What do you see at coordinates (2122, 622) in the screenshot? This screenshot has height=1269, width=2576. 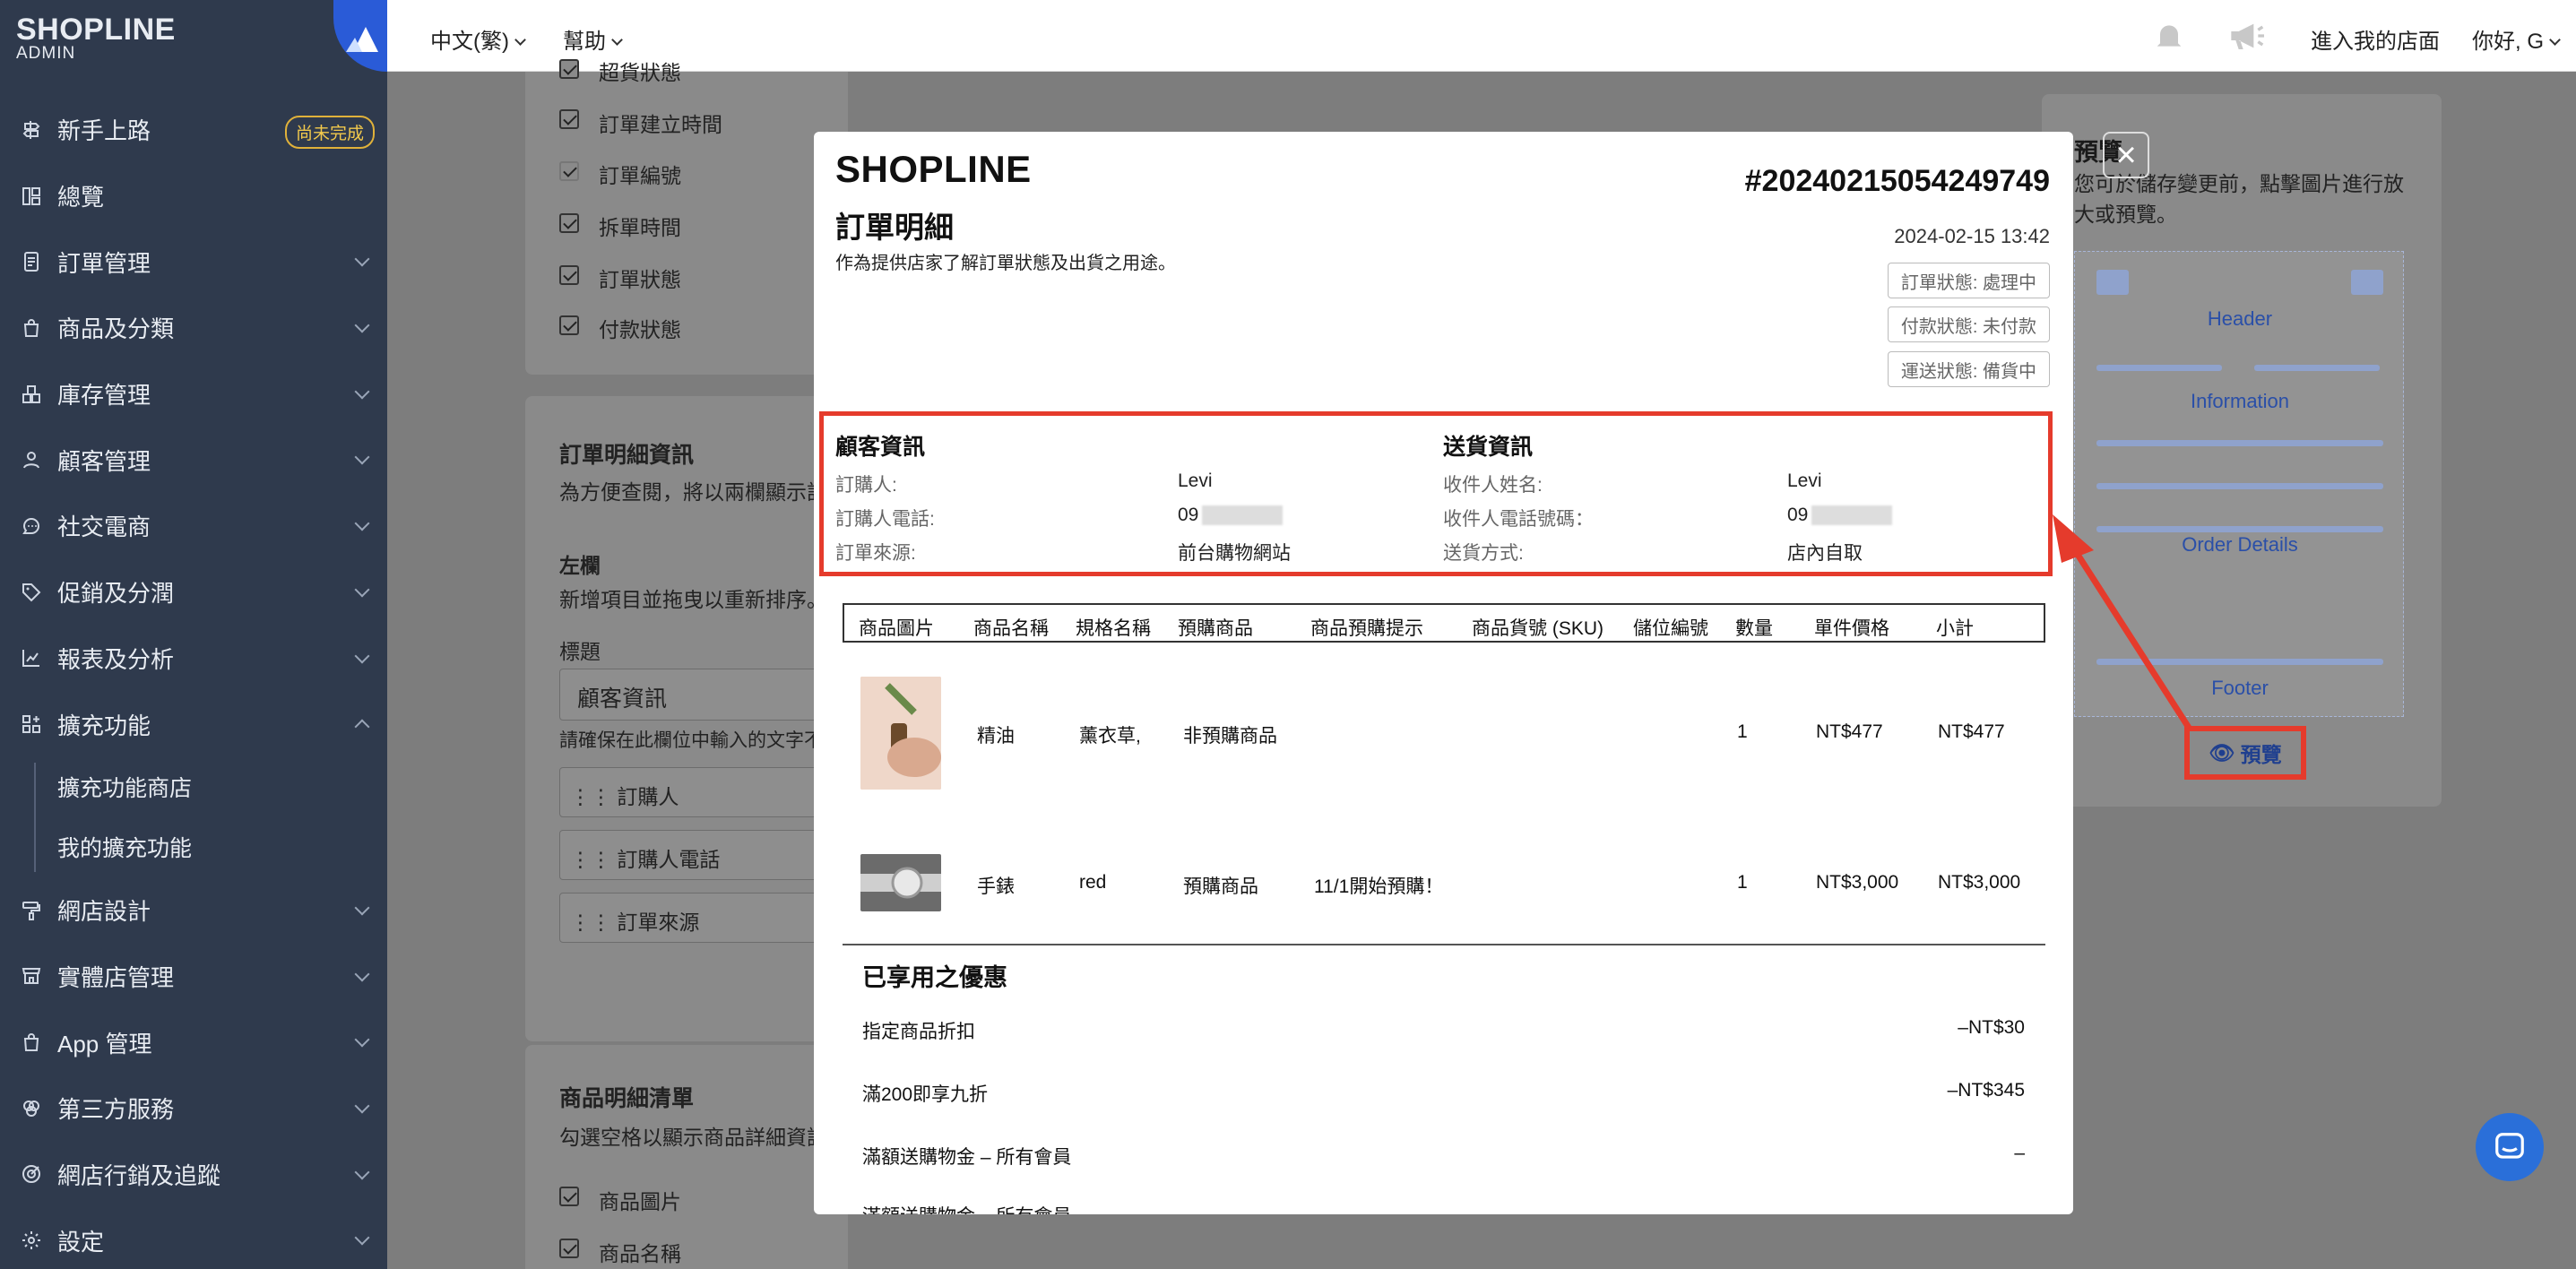 I see `annotation-arrow` at bounding box center [2122, 622].